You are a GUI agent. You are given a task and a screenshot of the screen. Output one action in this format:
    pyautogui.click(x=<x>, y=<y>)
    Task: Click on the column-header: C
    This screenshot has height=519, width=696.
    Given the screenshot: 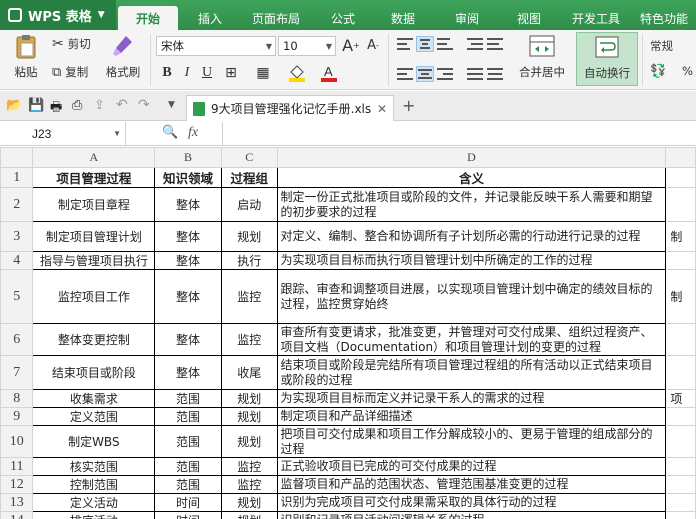 What is the action you would take?
    pyautogui.click(x=249, y=157)
    